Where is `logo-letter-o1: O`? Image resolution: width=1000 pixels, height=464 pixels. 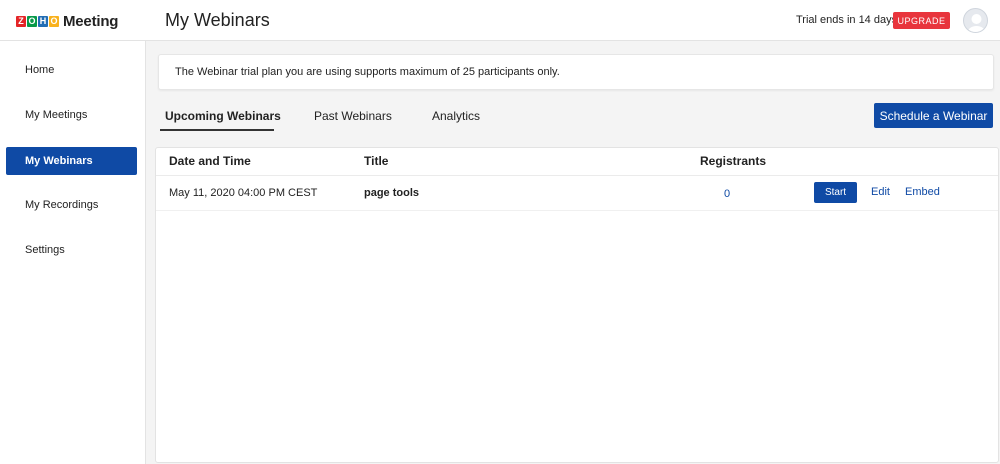
logo-letter-o1: O is located at coordinates (32, 21).